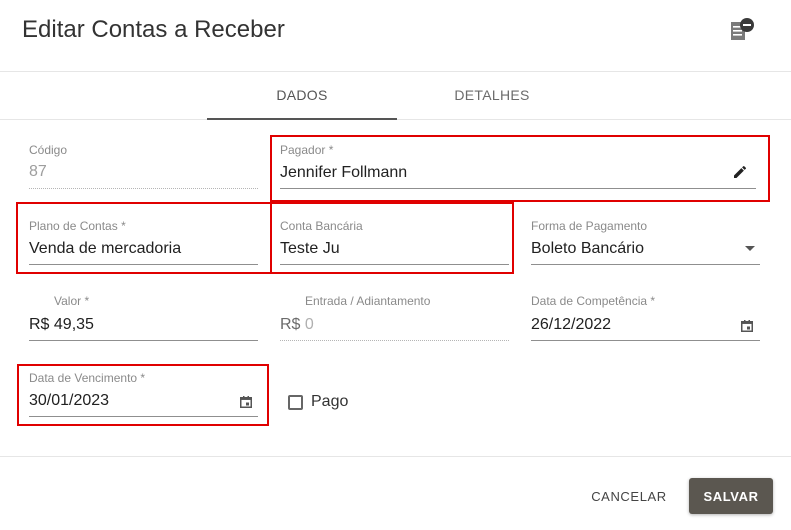 The image size is (791, 530). I want to click on codigo-field: Código 87, so click(143, 166).